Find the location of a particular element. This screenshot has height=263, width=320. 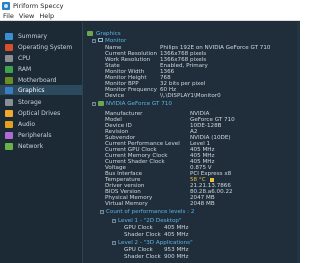

cpu-icon is located at coordinates (9, 58).